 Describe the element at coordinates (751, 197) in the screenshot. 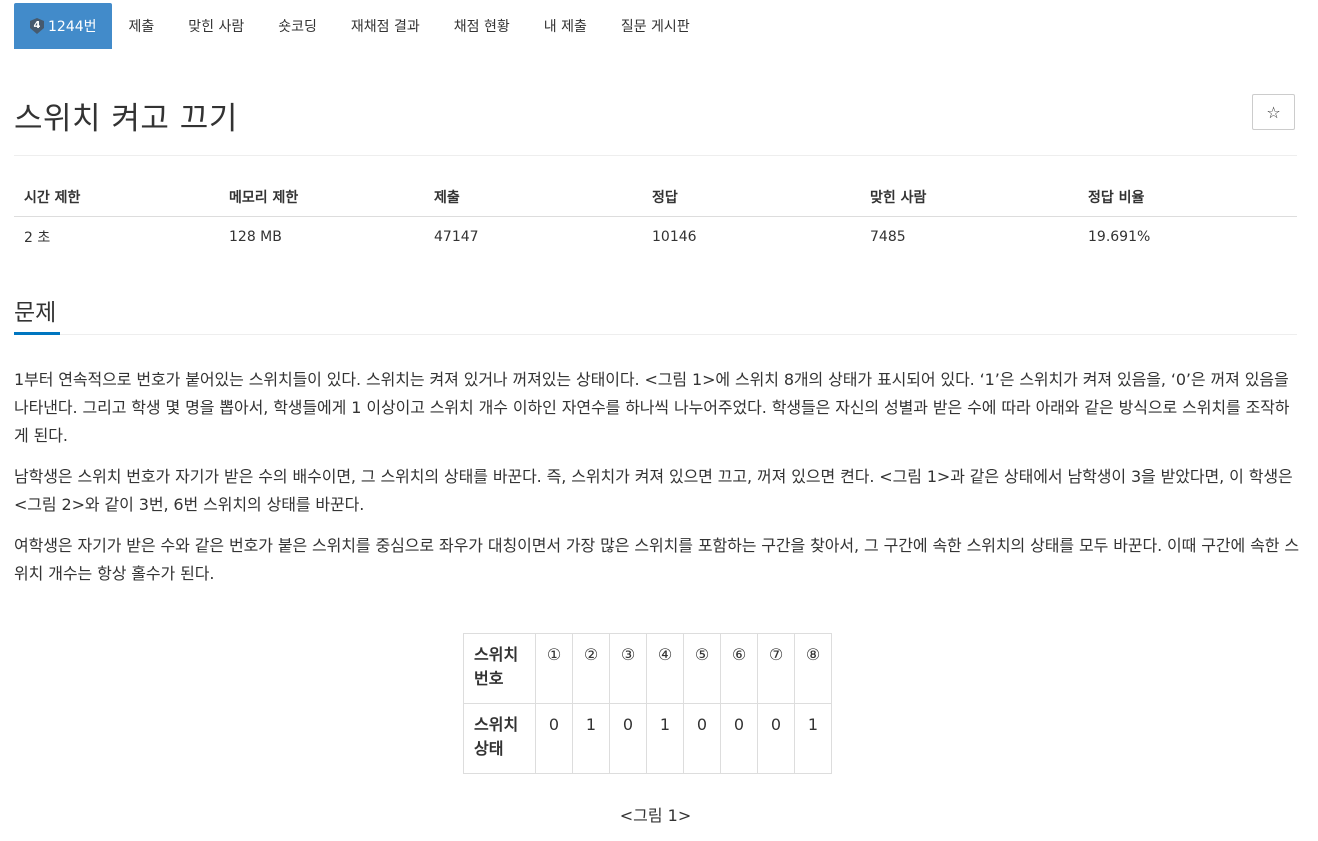

I see `header-accepted: 정답` at that location.